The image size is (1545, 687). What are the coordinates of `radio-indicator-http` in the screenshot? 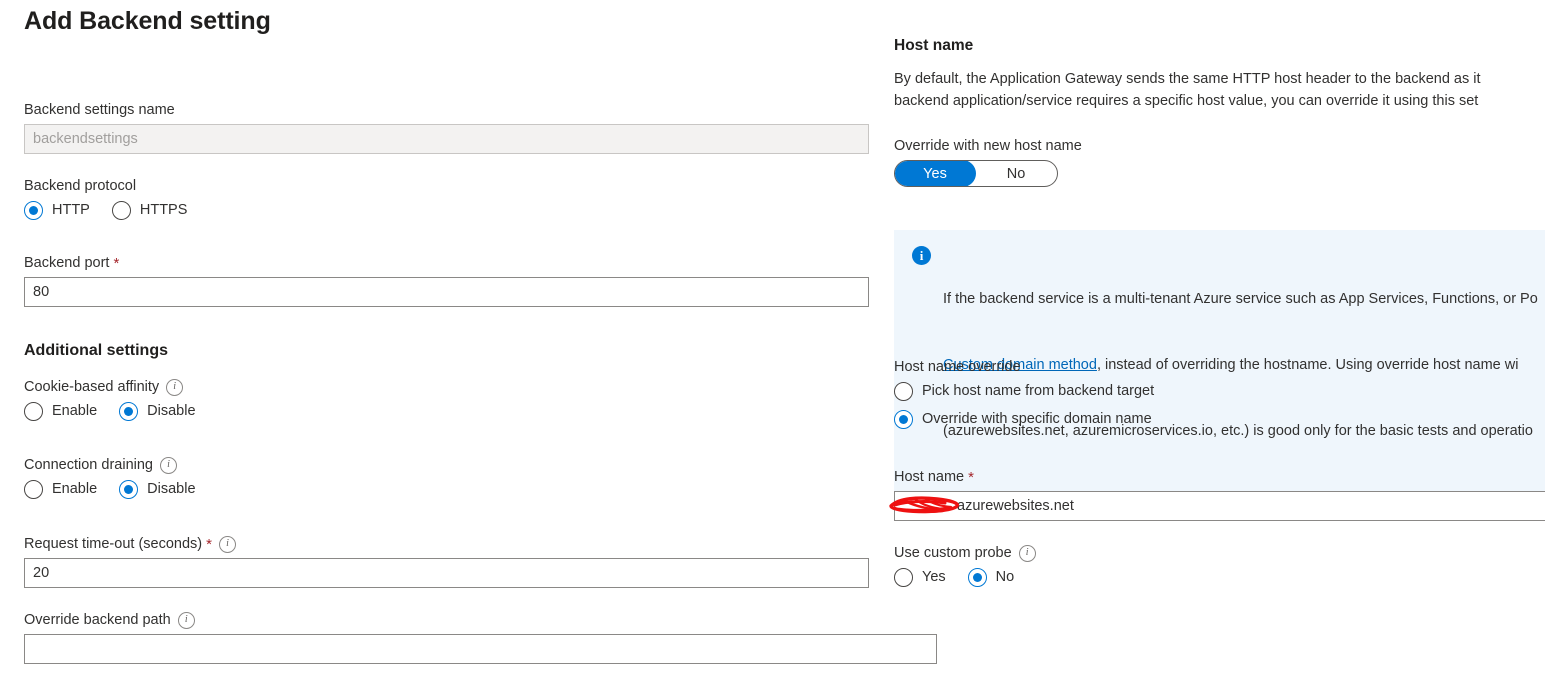 It's located at (33, 210).